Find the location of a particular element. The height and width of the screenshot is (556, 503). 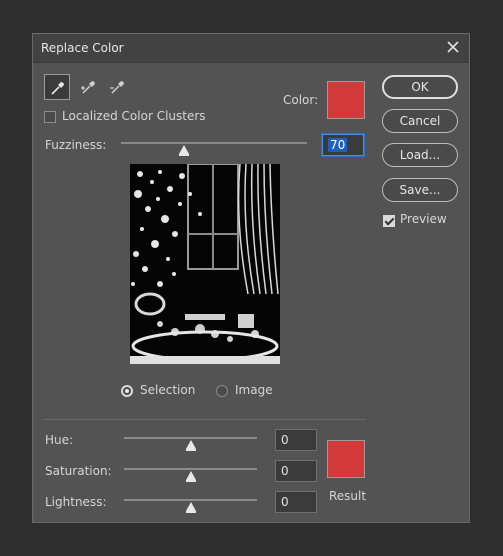

eyedropper-subtract-icon is located at coordinates (117, 87).